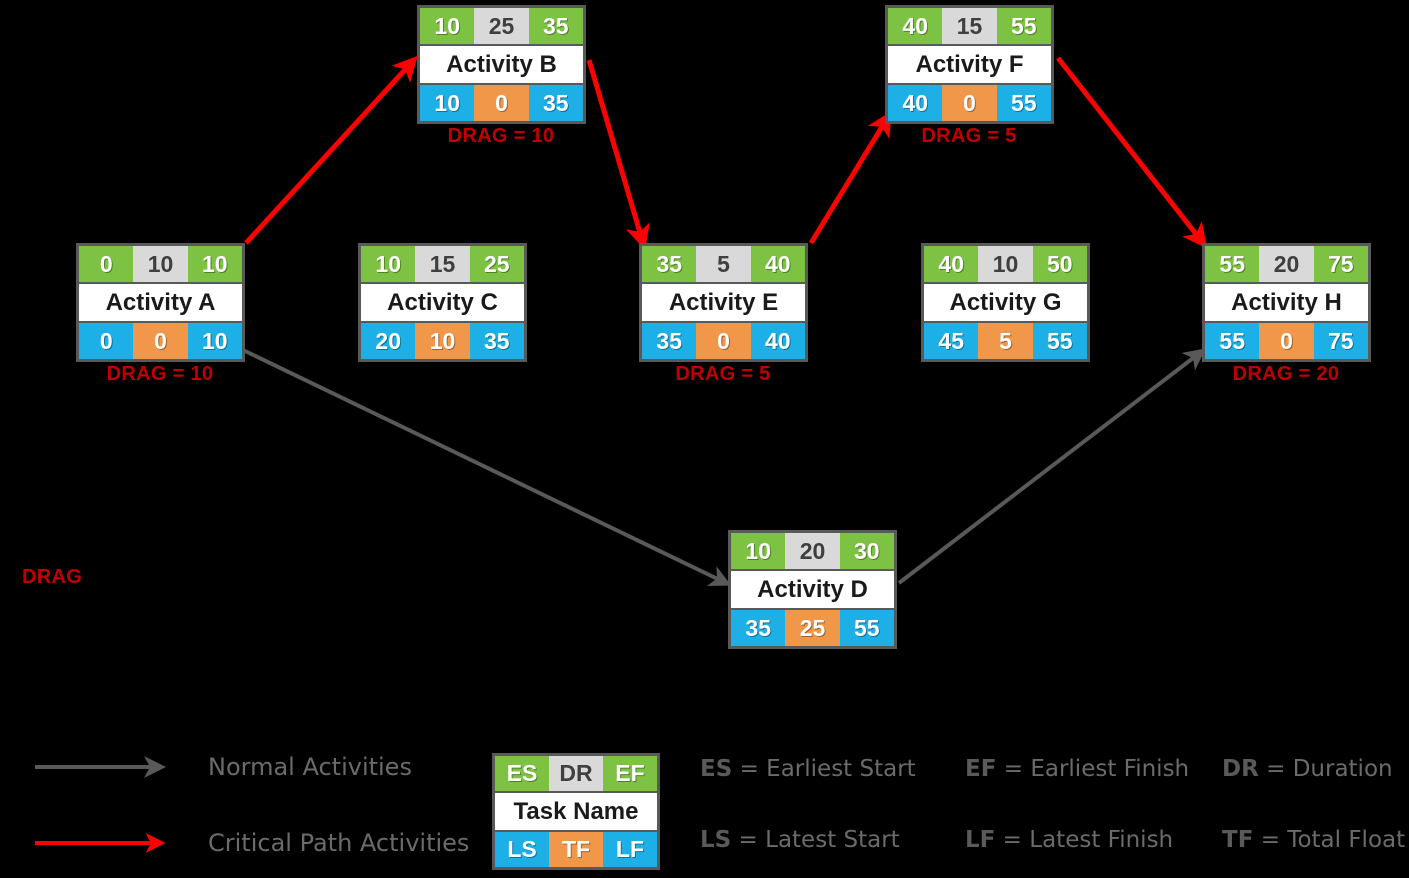 The image size is (1409, 878). I want to click on legend-definition-abbr: ES, so click(716, 769).